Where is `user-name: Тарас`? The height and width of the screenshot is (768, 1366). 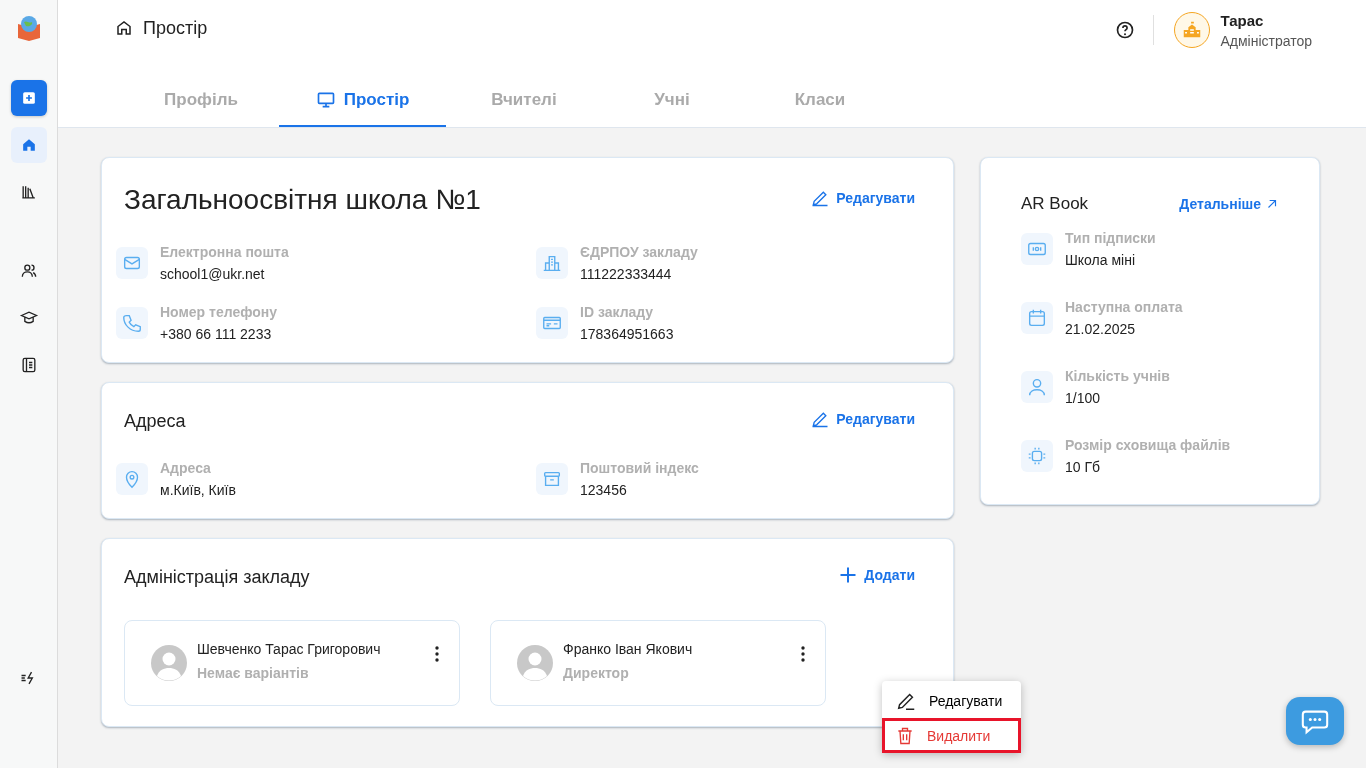
user-name: Тарас is located at coordinates (1242, 20).